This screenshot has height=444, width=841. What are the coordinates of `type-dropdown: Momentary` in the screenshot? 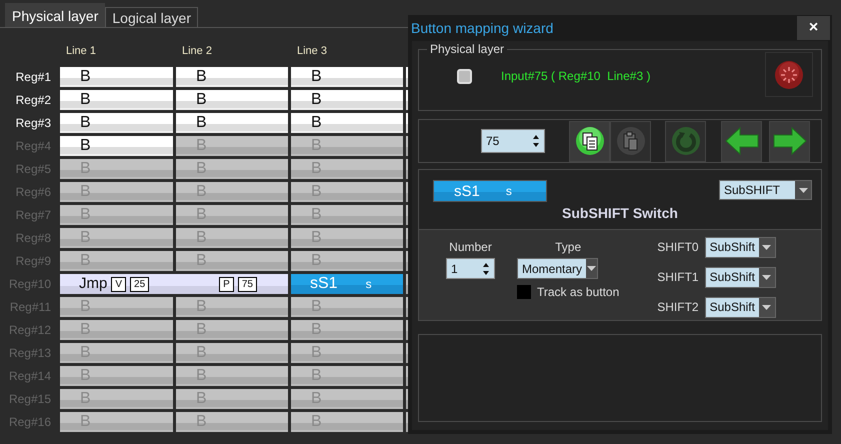 It's located at (557, 268).